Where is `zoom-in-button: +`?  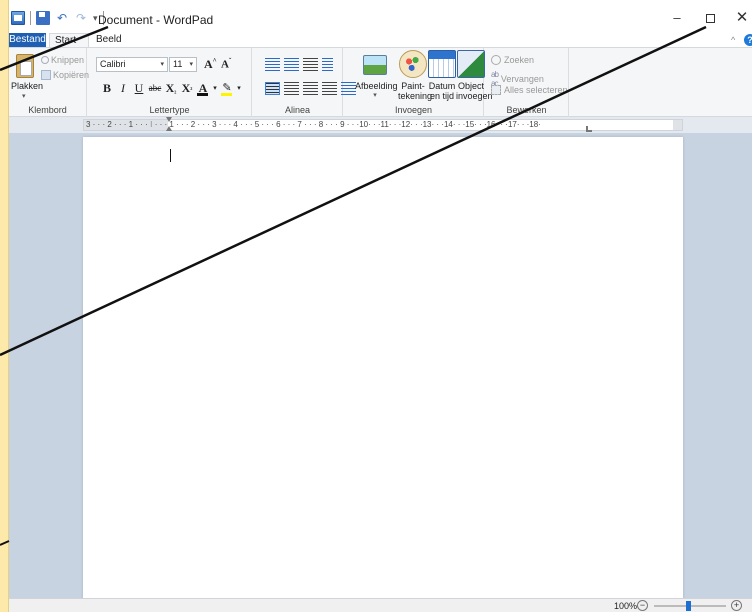
zoom-in-button: + is located at coordinates (736, 605).